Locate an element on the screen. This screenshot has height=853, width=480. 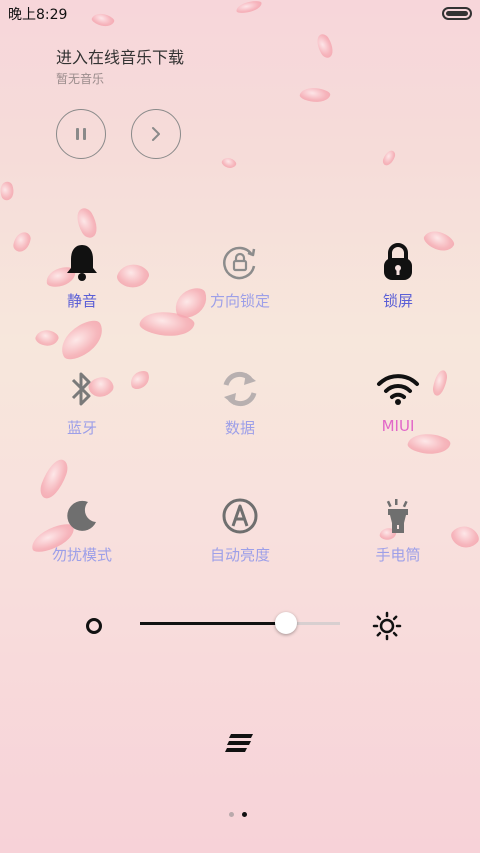
toggle-auto-brightness: 自动亮度 is located at coordinates (240, 531).